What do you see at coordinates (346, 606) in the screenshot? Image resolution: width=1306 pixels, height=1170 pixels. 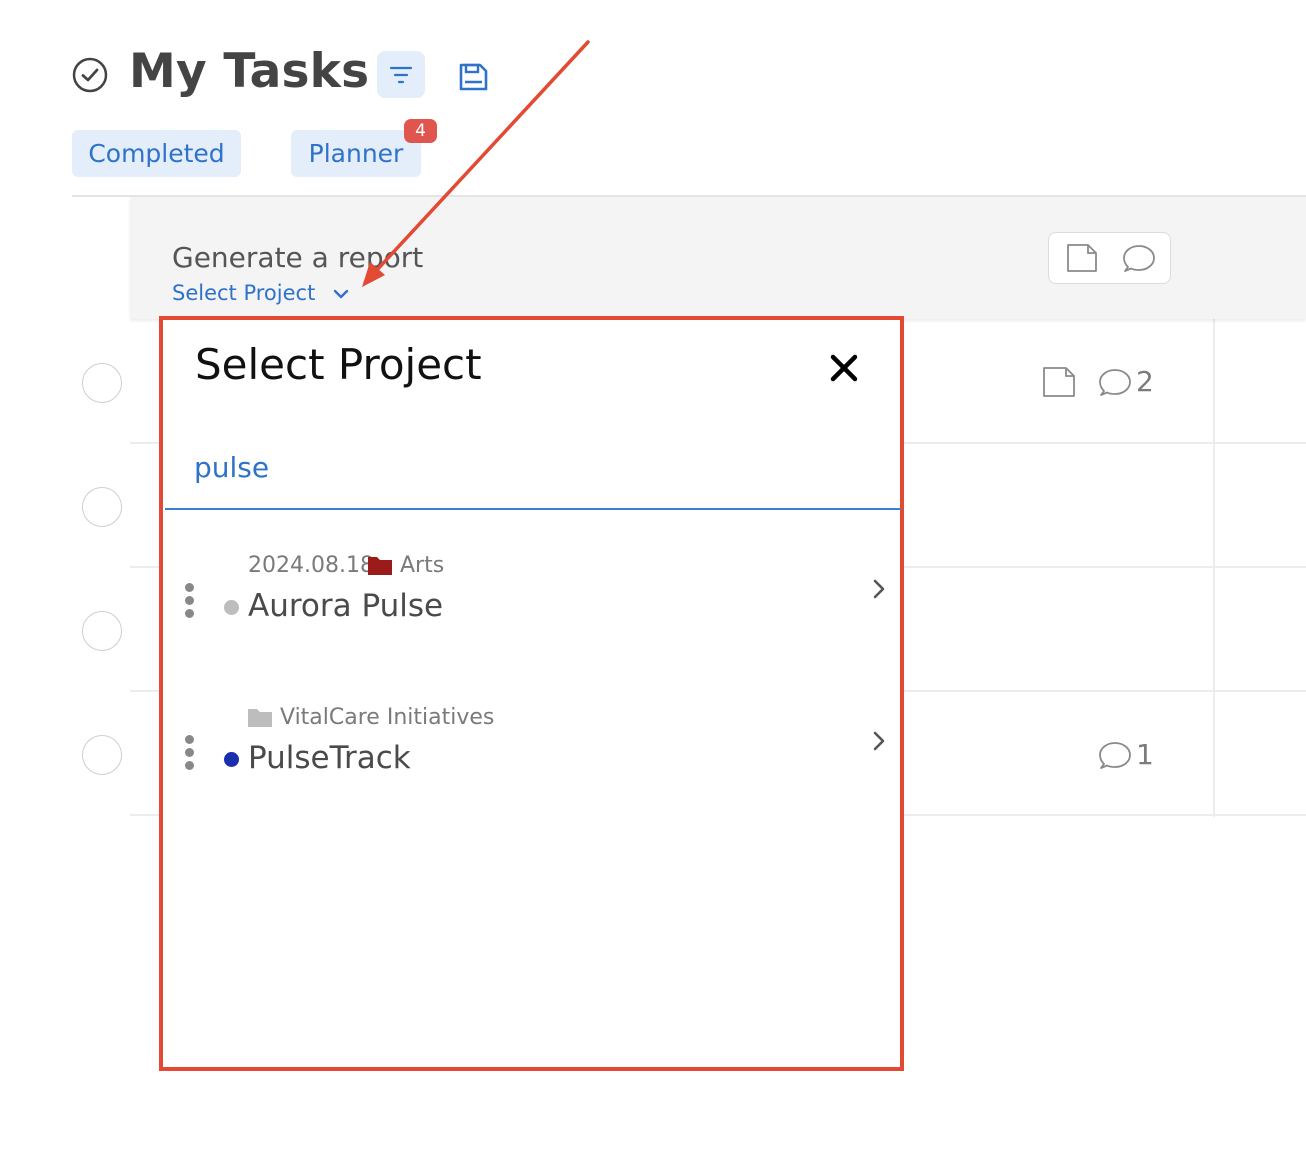 I see `project-name: Aurora Pulse` at bounding box center [346, 606].